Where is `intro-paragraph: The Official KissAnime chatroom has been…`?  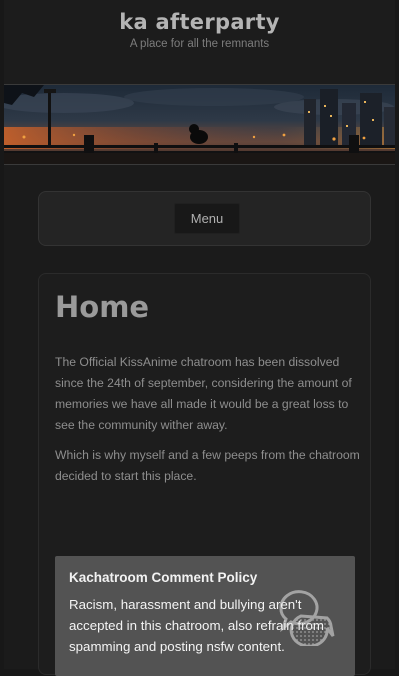
intro-paragraph: The Official KissAnime chatroom has been… is located at coordinates (203, 393).